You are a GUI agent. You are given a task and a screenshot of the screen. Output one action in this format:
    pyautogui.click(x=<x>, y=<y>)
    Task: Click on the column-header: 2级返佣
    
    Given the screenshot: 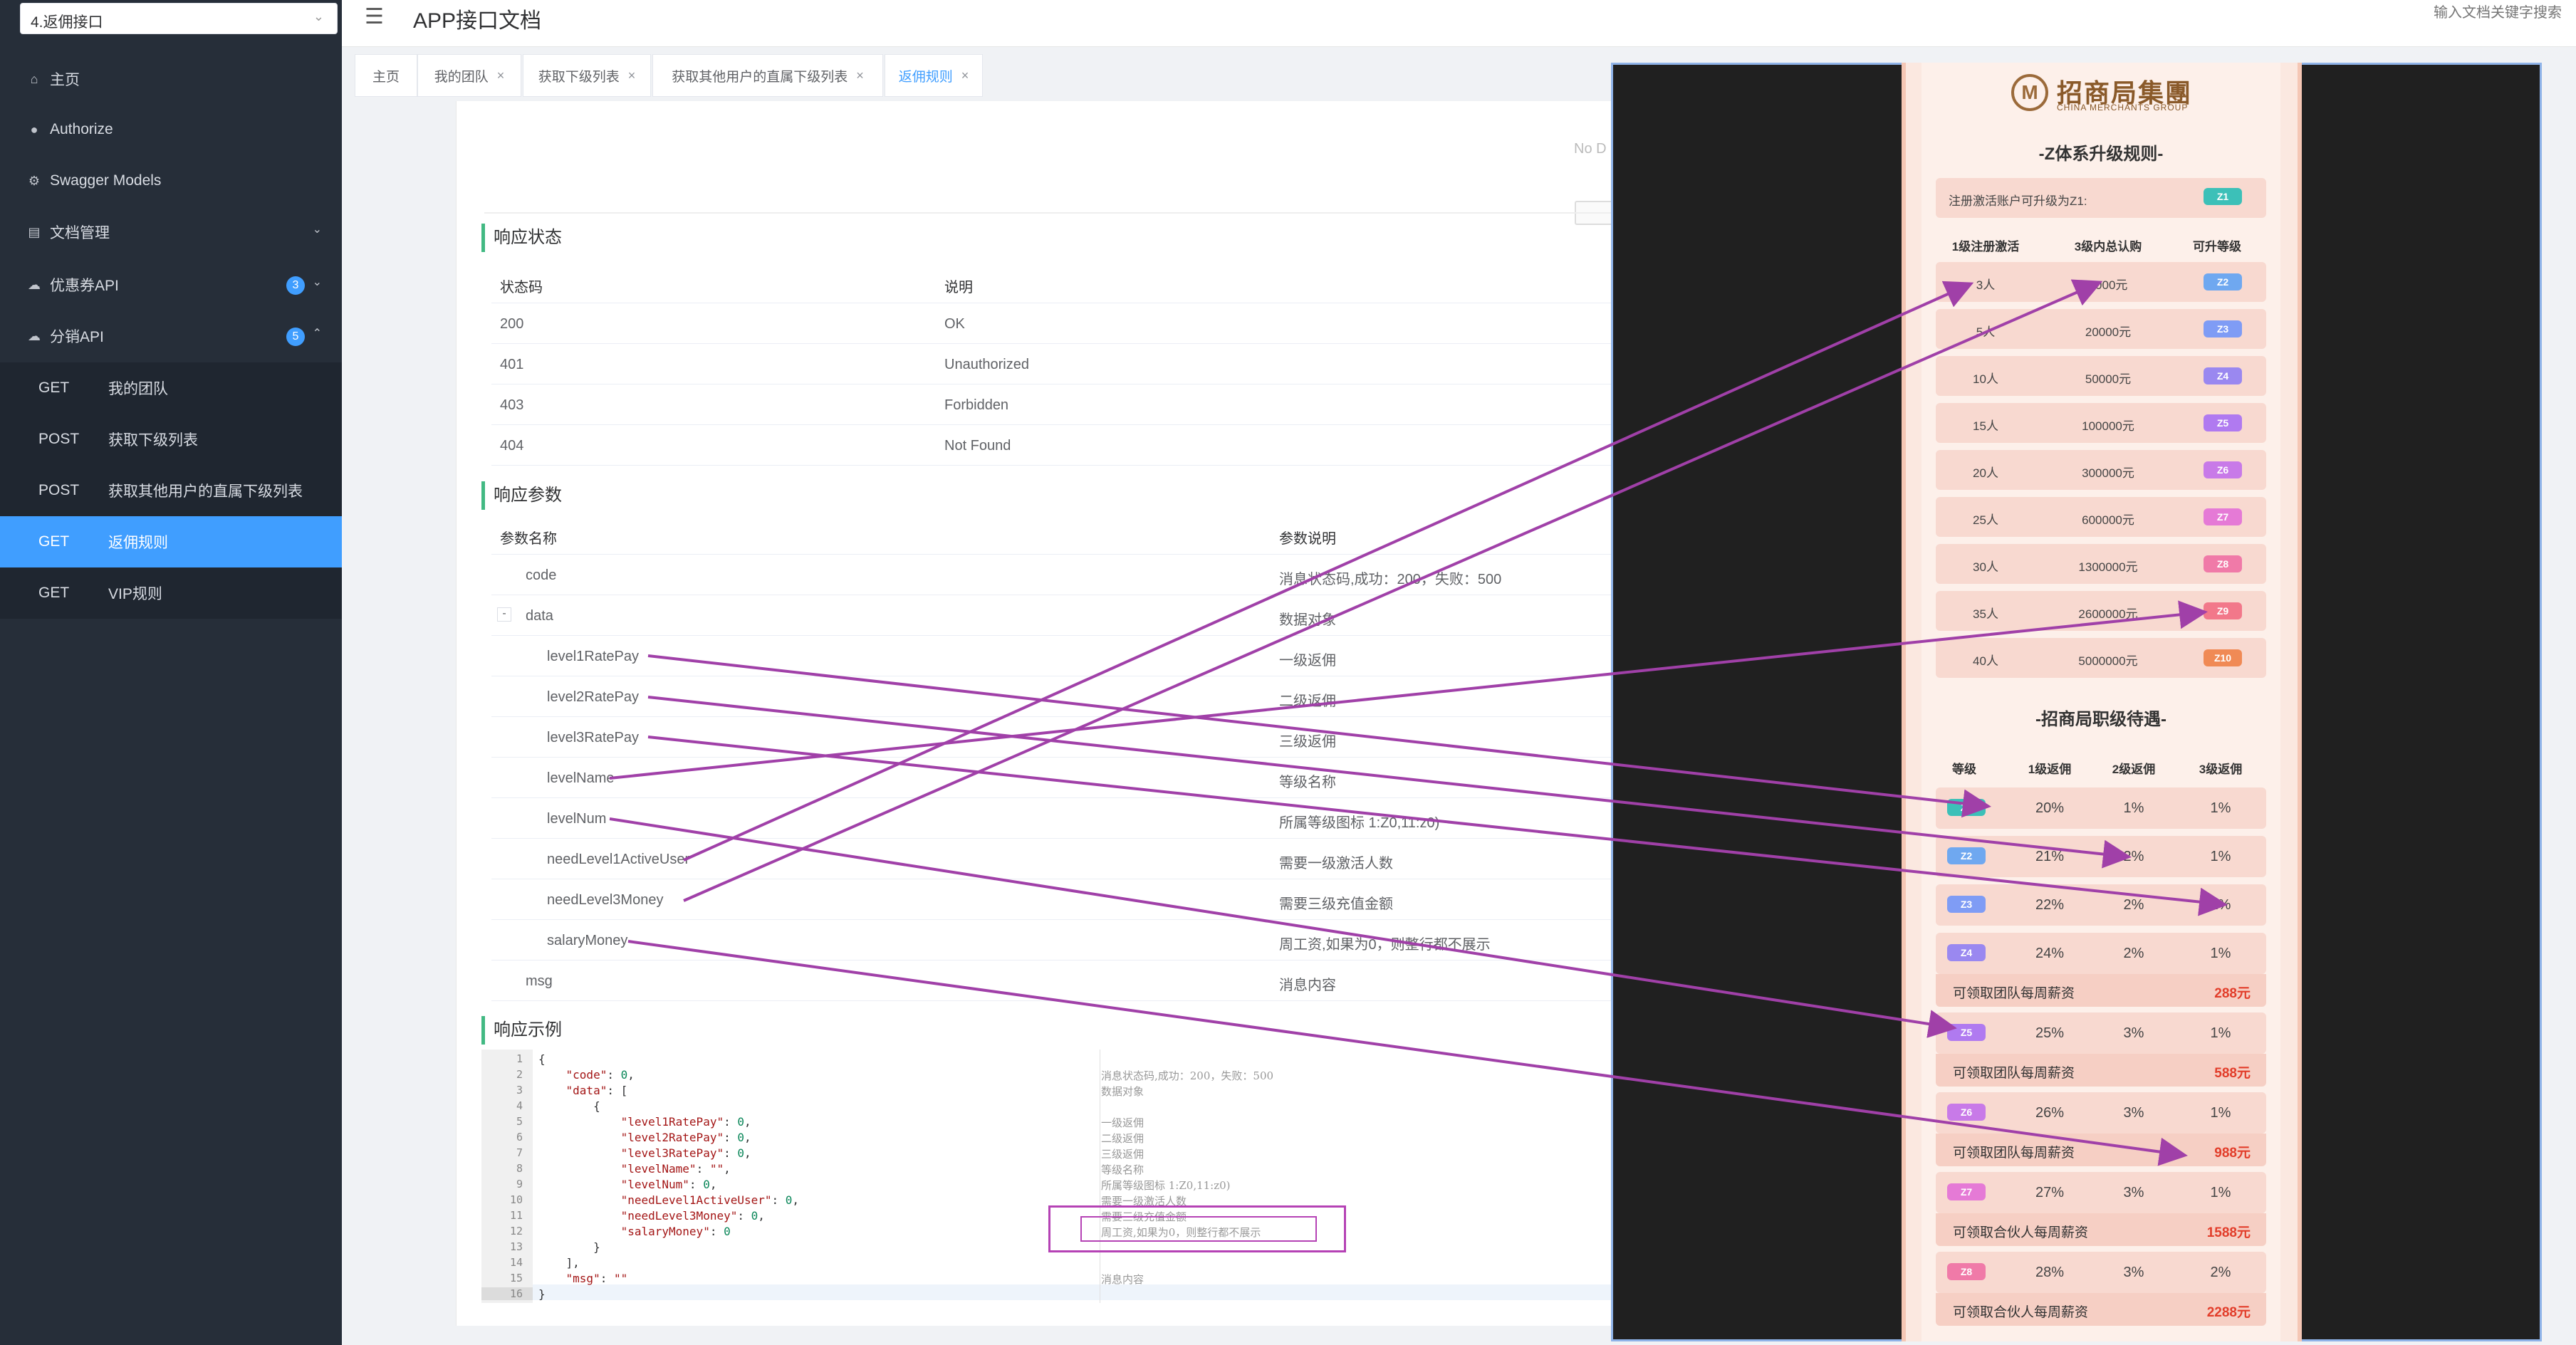 What is the action you would take?
    pyautogui.click(x=2134, y=770)
    